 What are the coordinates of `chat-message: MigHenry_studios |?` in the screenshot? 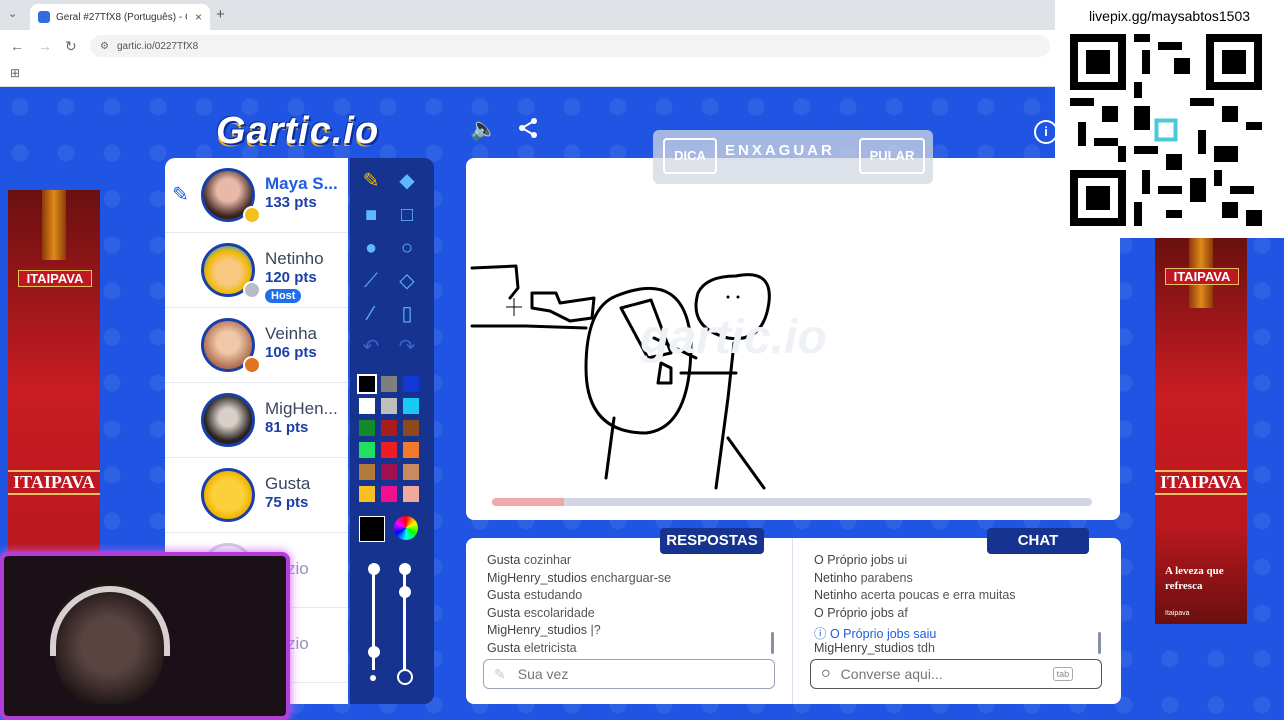 It's located at (544, 630).